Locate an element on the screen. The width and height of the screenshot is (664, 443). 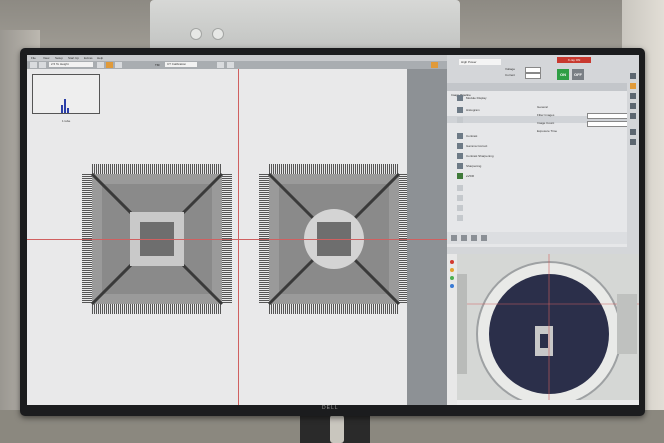
filter-images-input is located at coordinates (608, 116).